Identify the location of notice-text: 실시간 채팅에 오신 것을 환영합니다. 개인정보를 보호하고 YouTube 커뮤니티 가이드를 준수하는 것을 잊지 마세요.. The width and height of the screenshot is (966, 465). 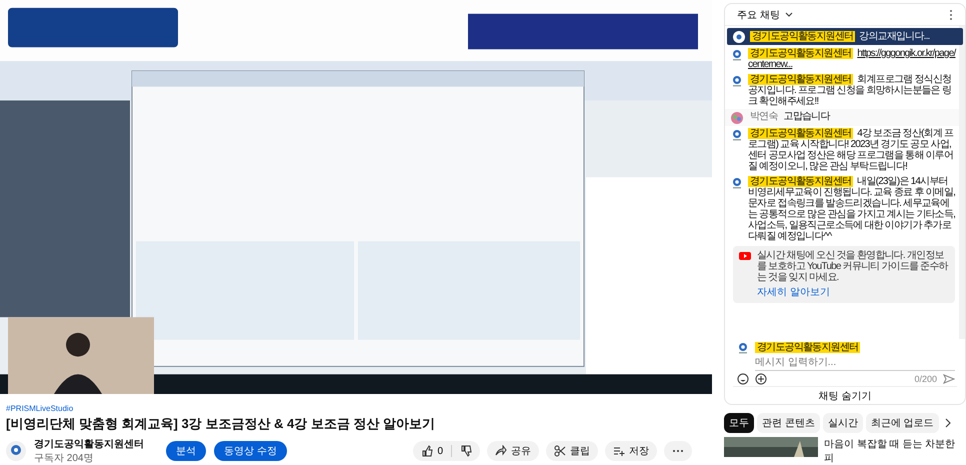
(853, 266).